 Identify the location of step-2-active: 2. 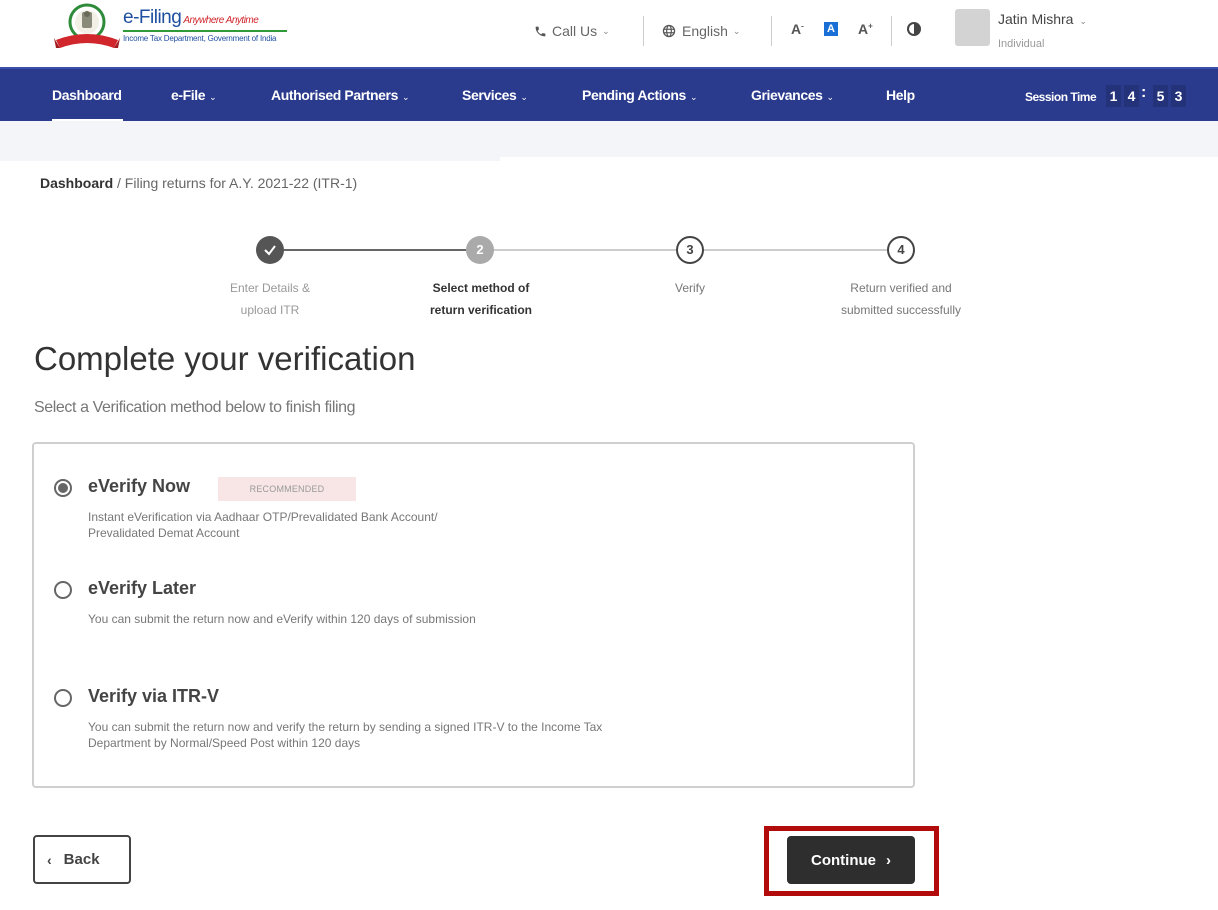
(480, 250).